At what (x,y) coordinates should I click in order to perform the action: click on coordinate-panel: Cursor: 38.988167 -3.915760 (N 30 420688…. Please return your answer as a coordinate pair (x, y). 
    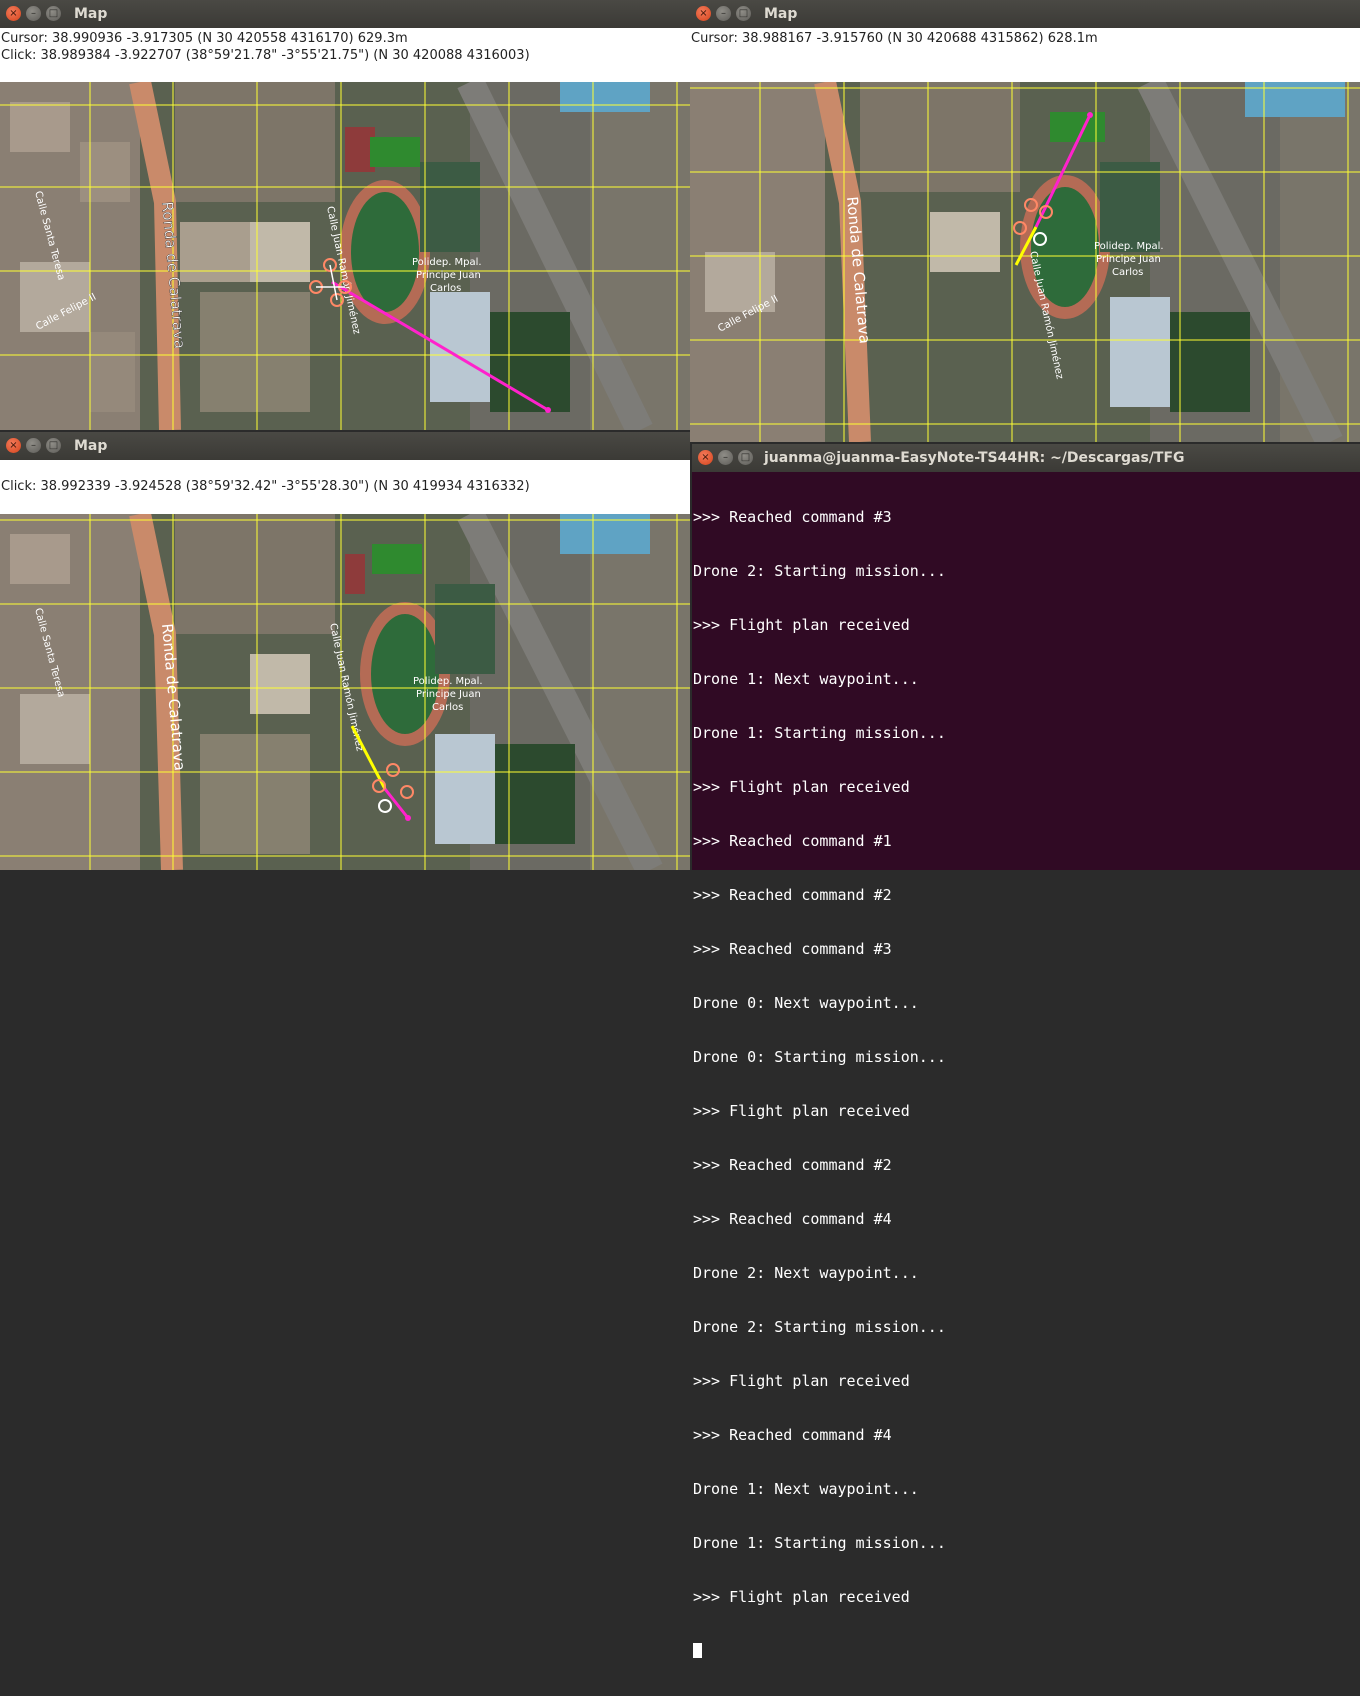
    Looking at the image, I should click on (1025, 55).